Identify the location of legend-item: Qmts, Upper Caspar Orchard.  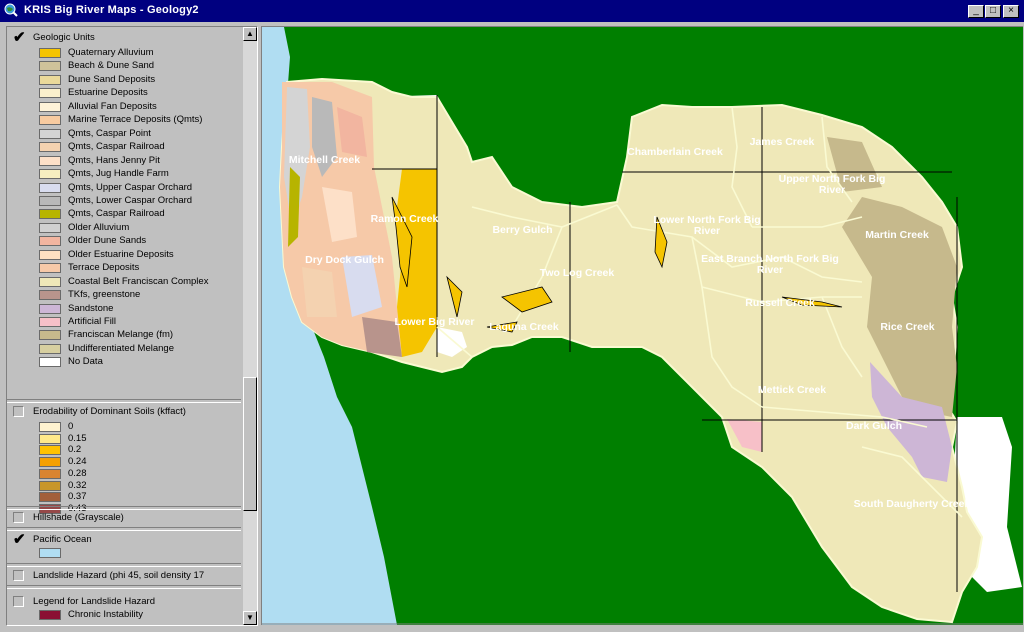
(140, 188).